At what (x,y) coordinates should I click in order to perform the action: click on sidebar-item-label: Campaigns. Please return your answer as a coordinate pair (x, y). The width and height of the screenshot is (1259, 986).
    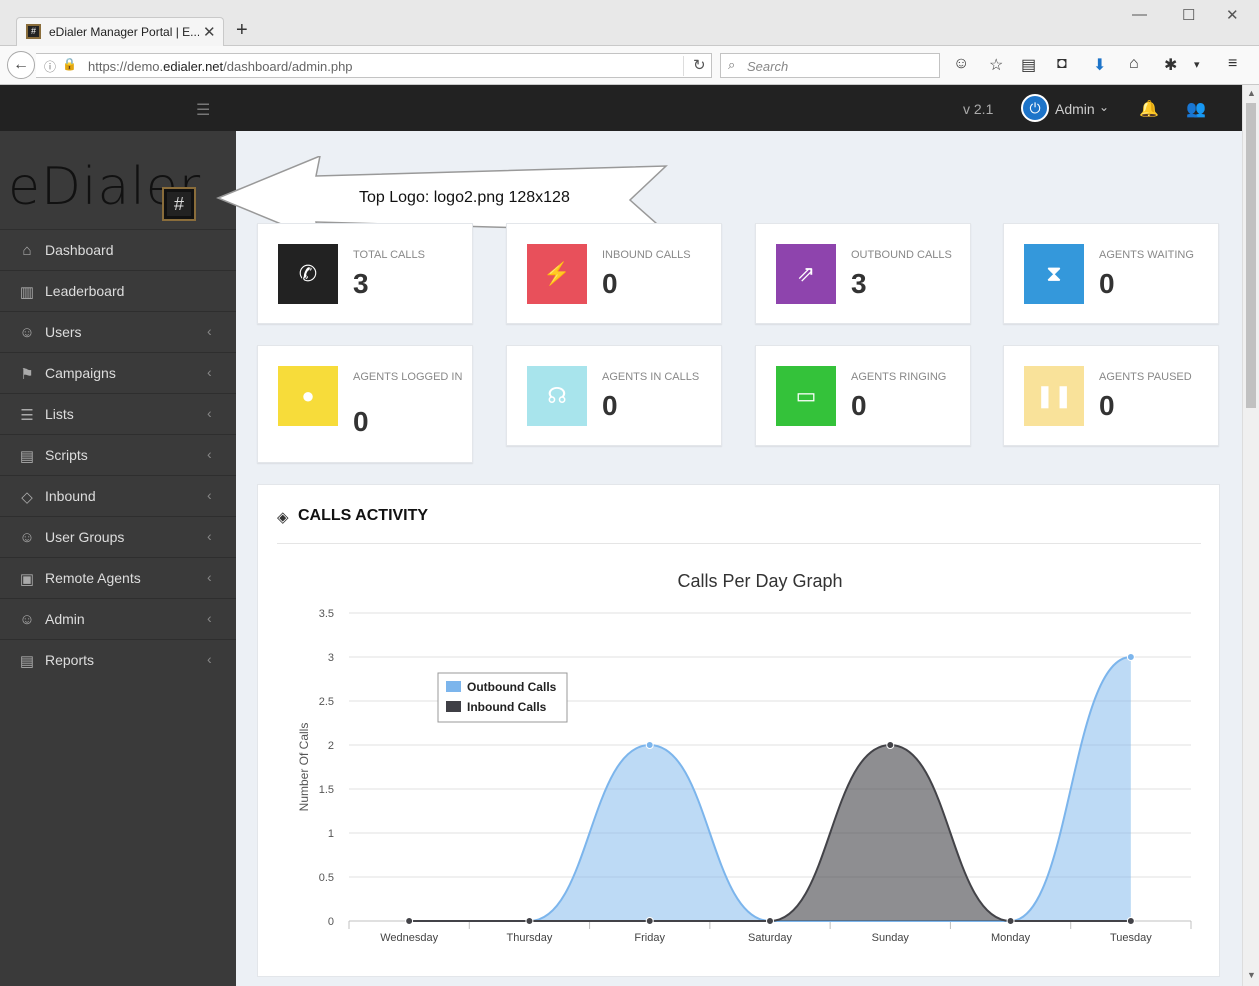
    Looking at the image, I should click on (80, 373).